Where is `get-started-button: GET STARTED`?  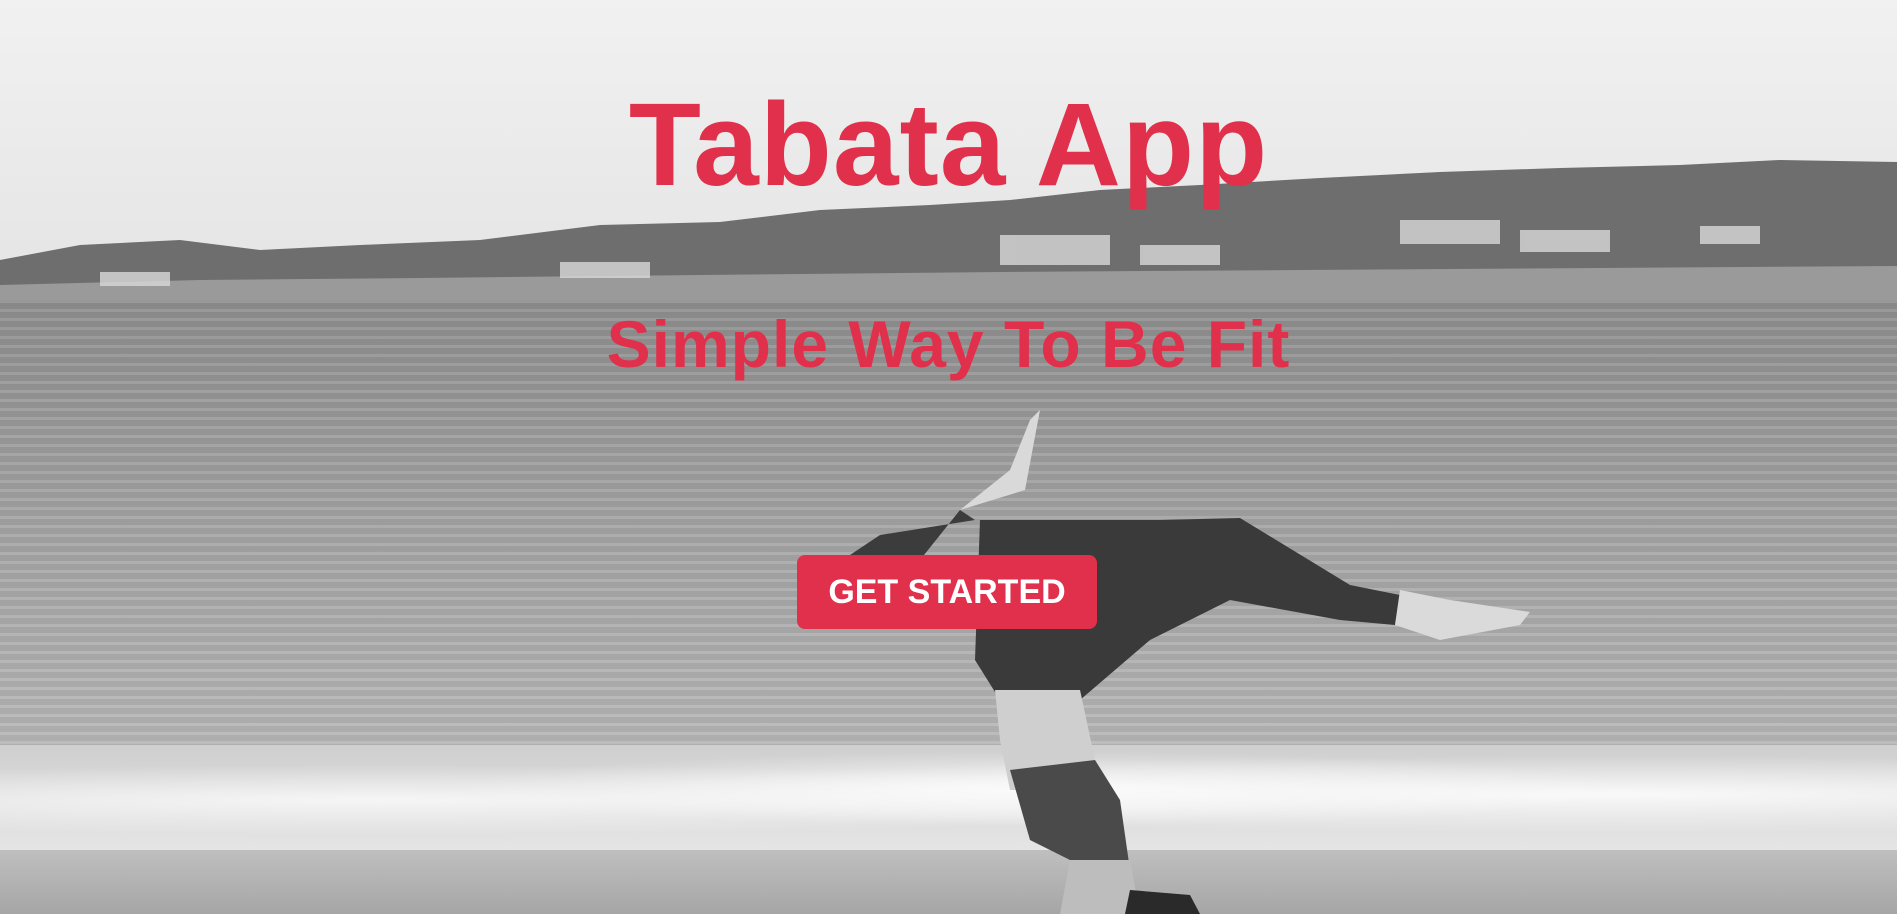
get-started-button: GET STARTED is located at coordinates (947, 592).